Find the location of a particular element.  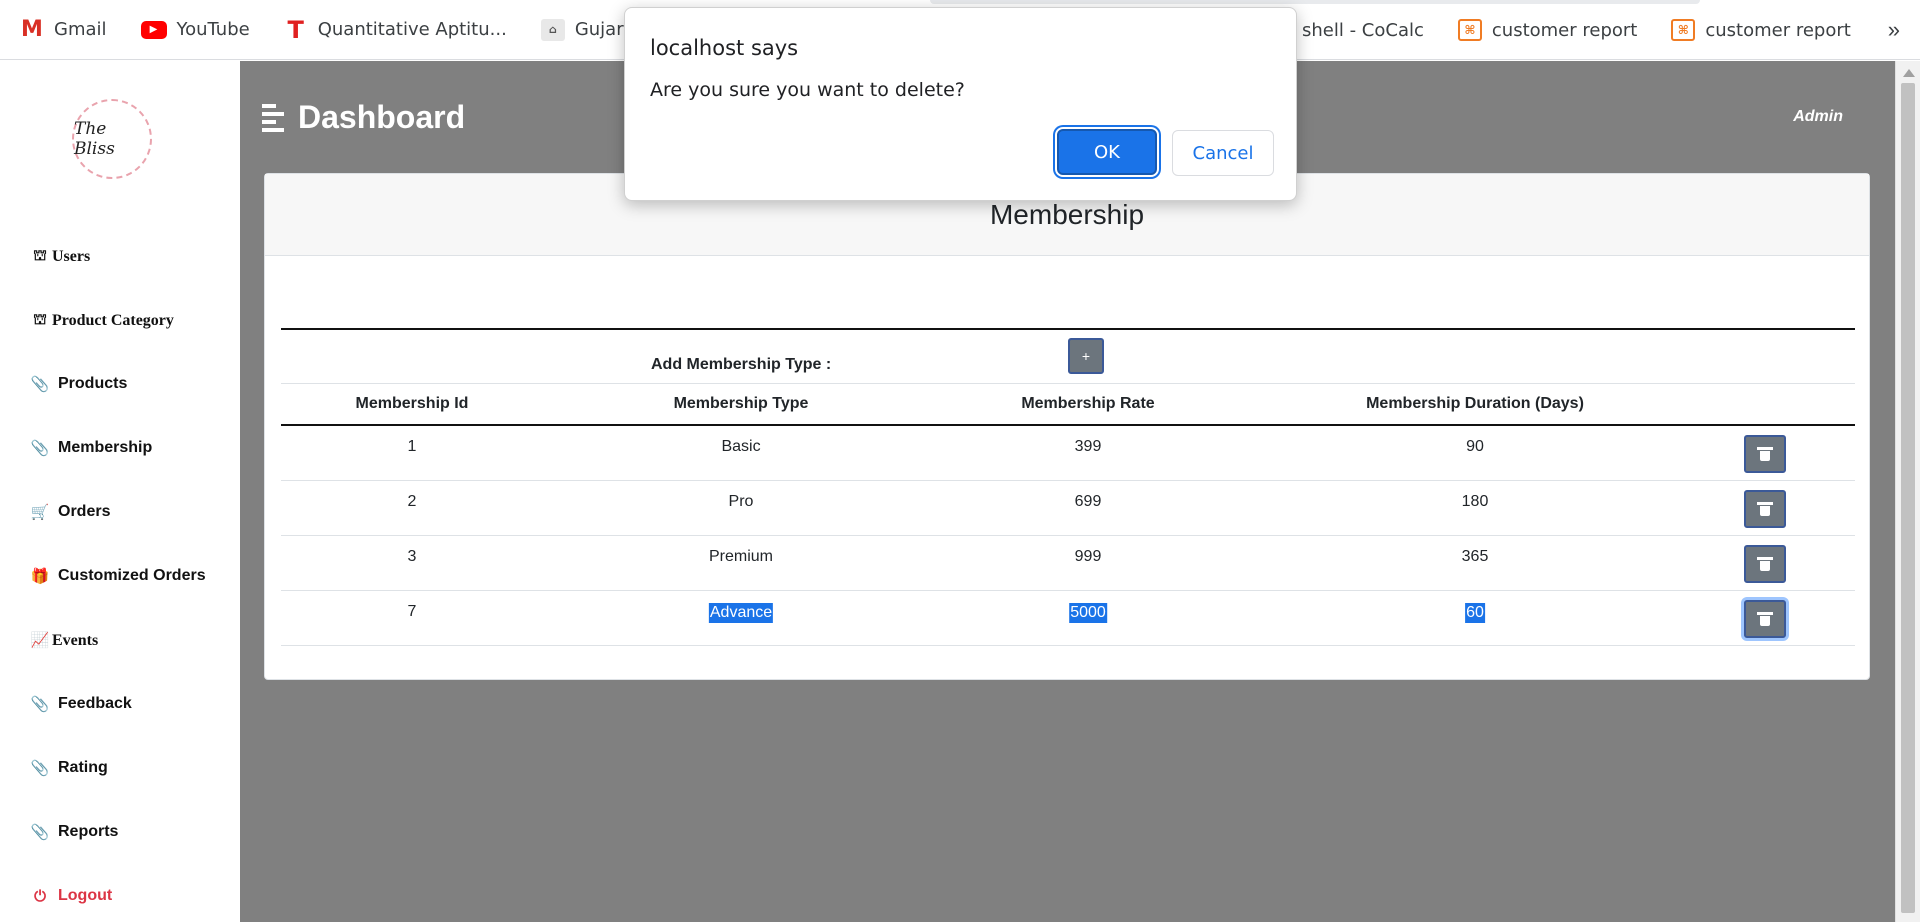

cell-id: 2 is located at coordinates (412, 501).